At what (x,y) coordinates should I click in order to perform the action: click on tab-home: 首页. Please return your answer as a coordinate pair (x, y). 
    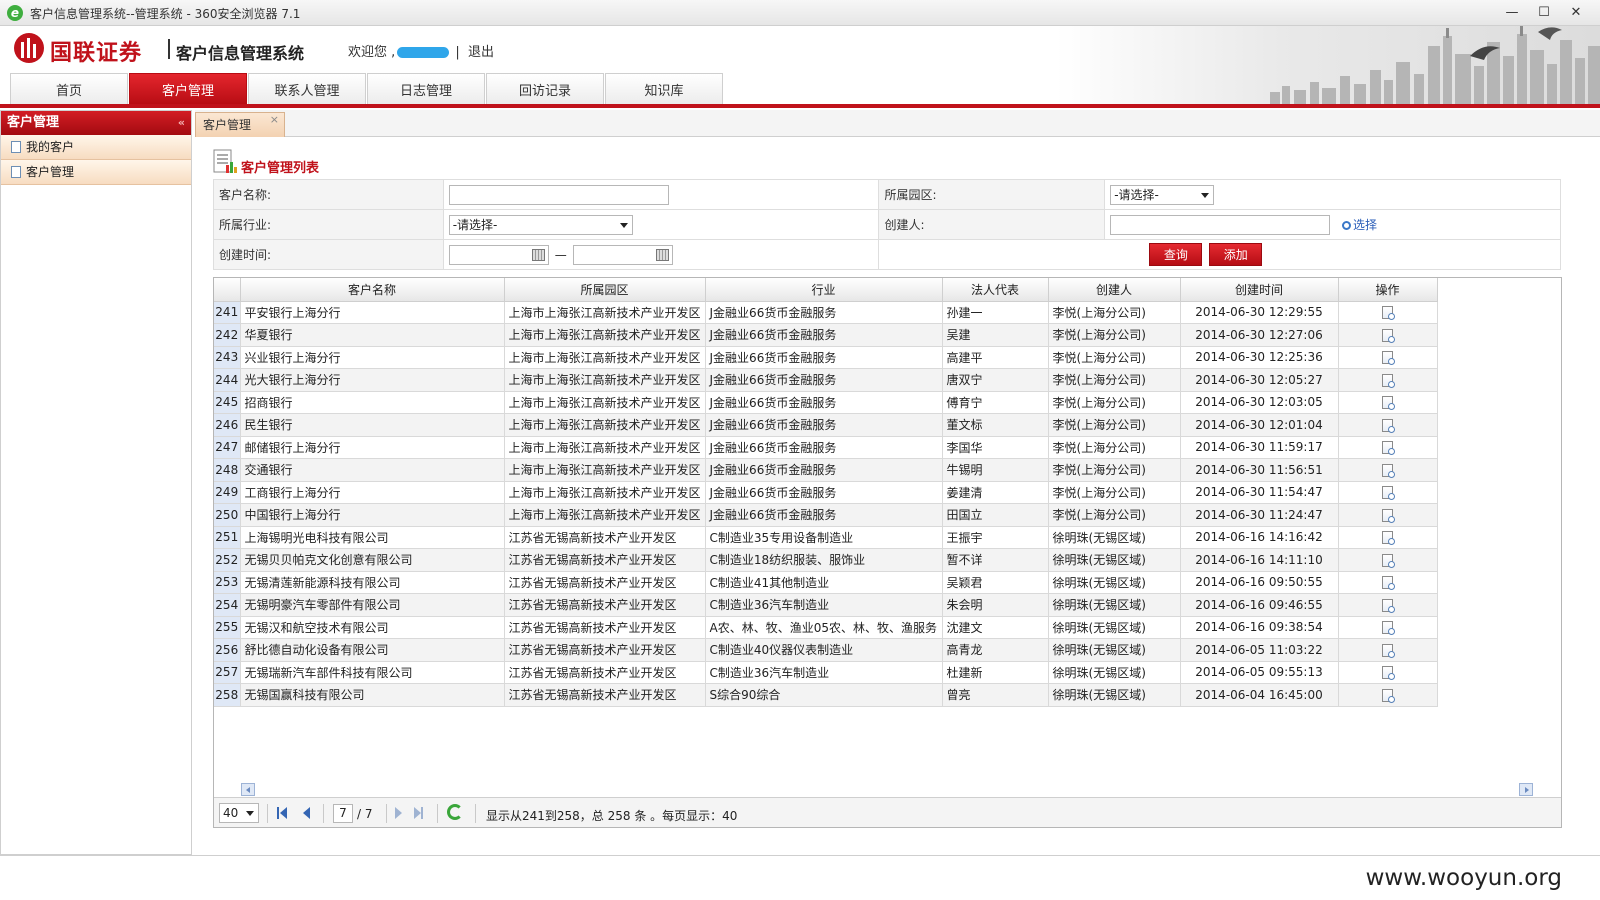
    Looking at the image, I should click on (69, 88).